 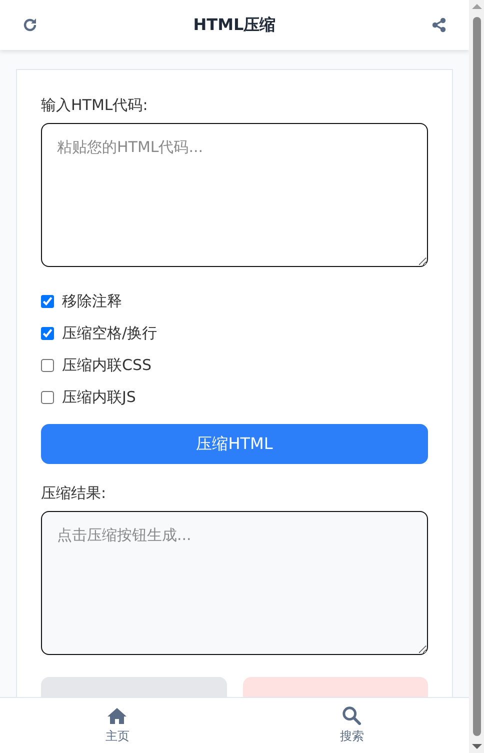 What do you see at coordinates (30, 25) in the screenshot?
I see `refresh-icon` at bounding box center [30, 25].